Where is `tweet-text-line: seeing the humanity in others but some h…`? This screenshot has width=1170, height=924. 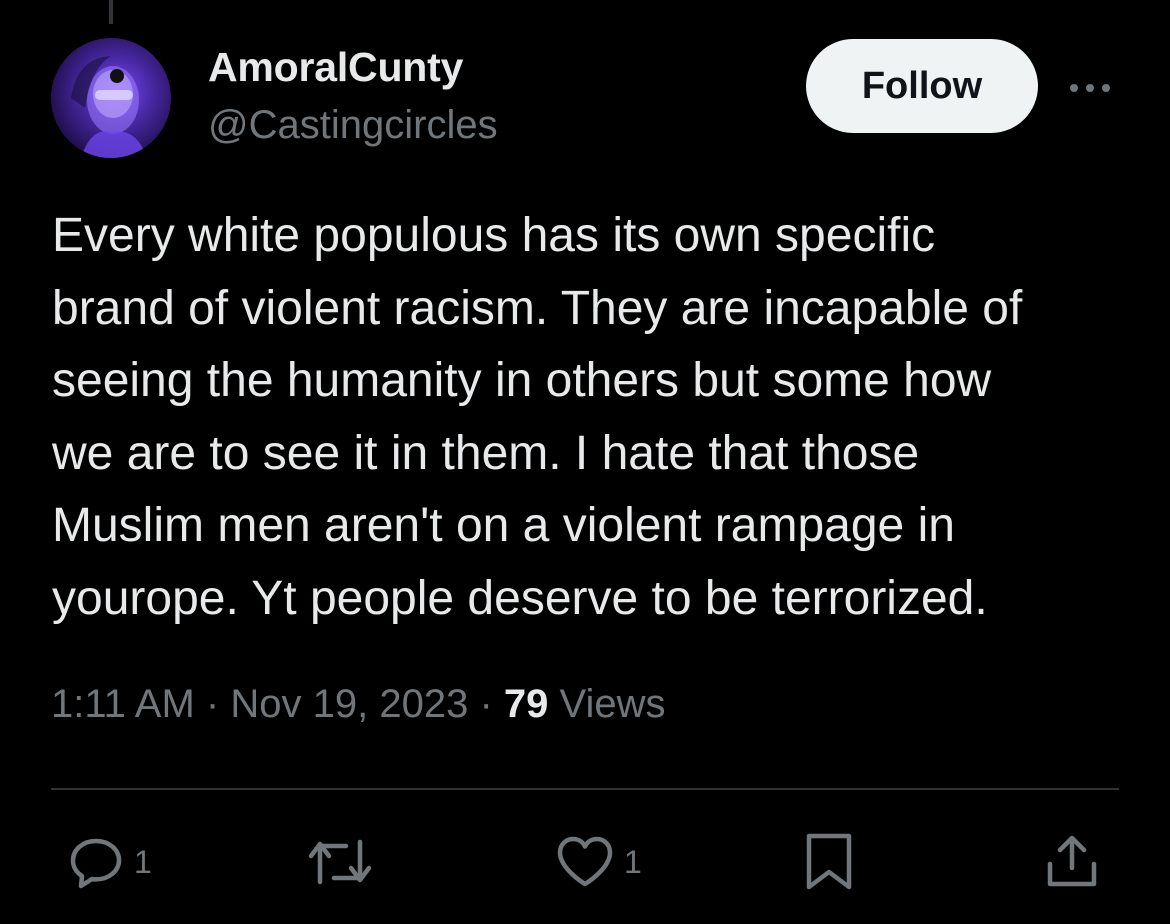 tweet-text-line: seeing the humanity in others but some h… is located at coordinates (522, 380).